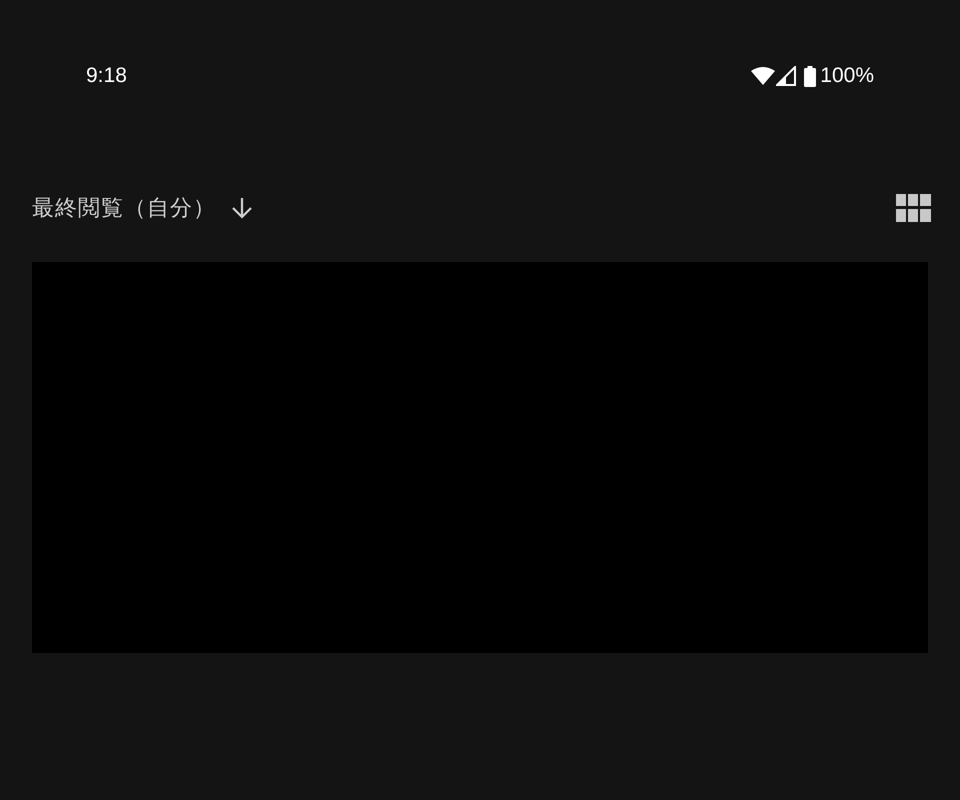 Image resolution: width=960 pixels, height=800 pixels. What do you see at coordinates (143, 208) in the screenshot?
I see `sort-button: 最終閲覧（自分）` at bounding box center [143, 208].